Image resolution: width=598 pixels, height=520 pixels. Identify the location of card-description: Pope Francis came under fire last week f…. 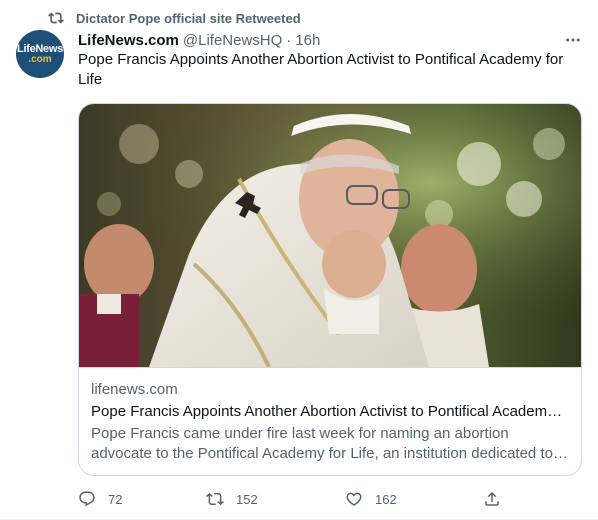
(322, 443).